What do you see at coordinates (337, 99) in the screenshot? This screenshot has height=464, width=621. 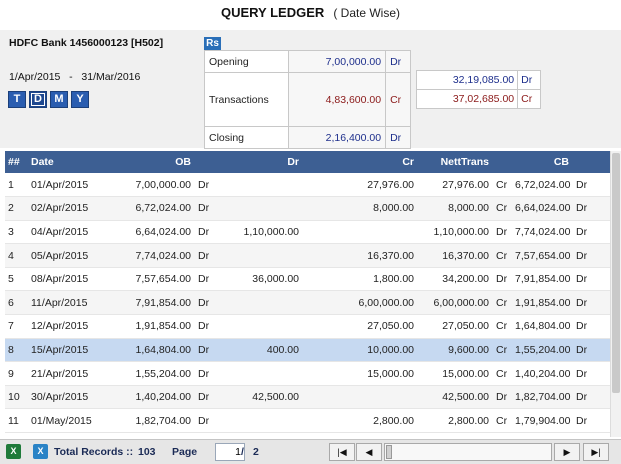 I see `transactions-value: 4,83,600.00` at bounding box center [337, 99].